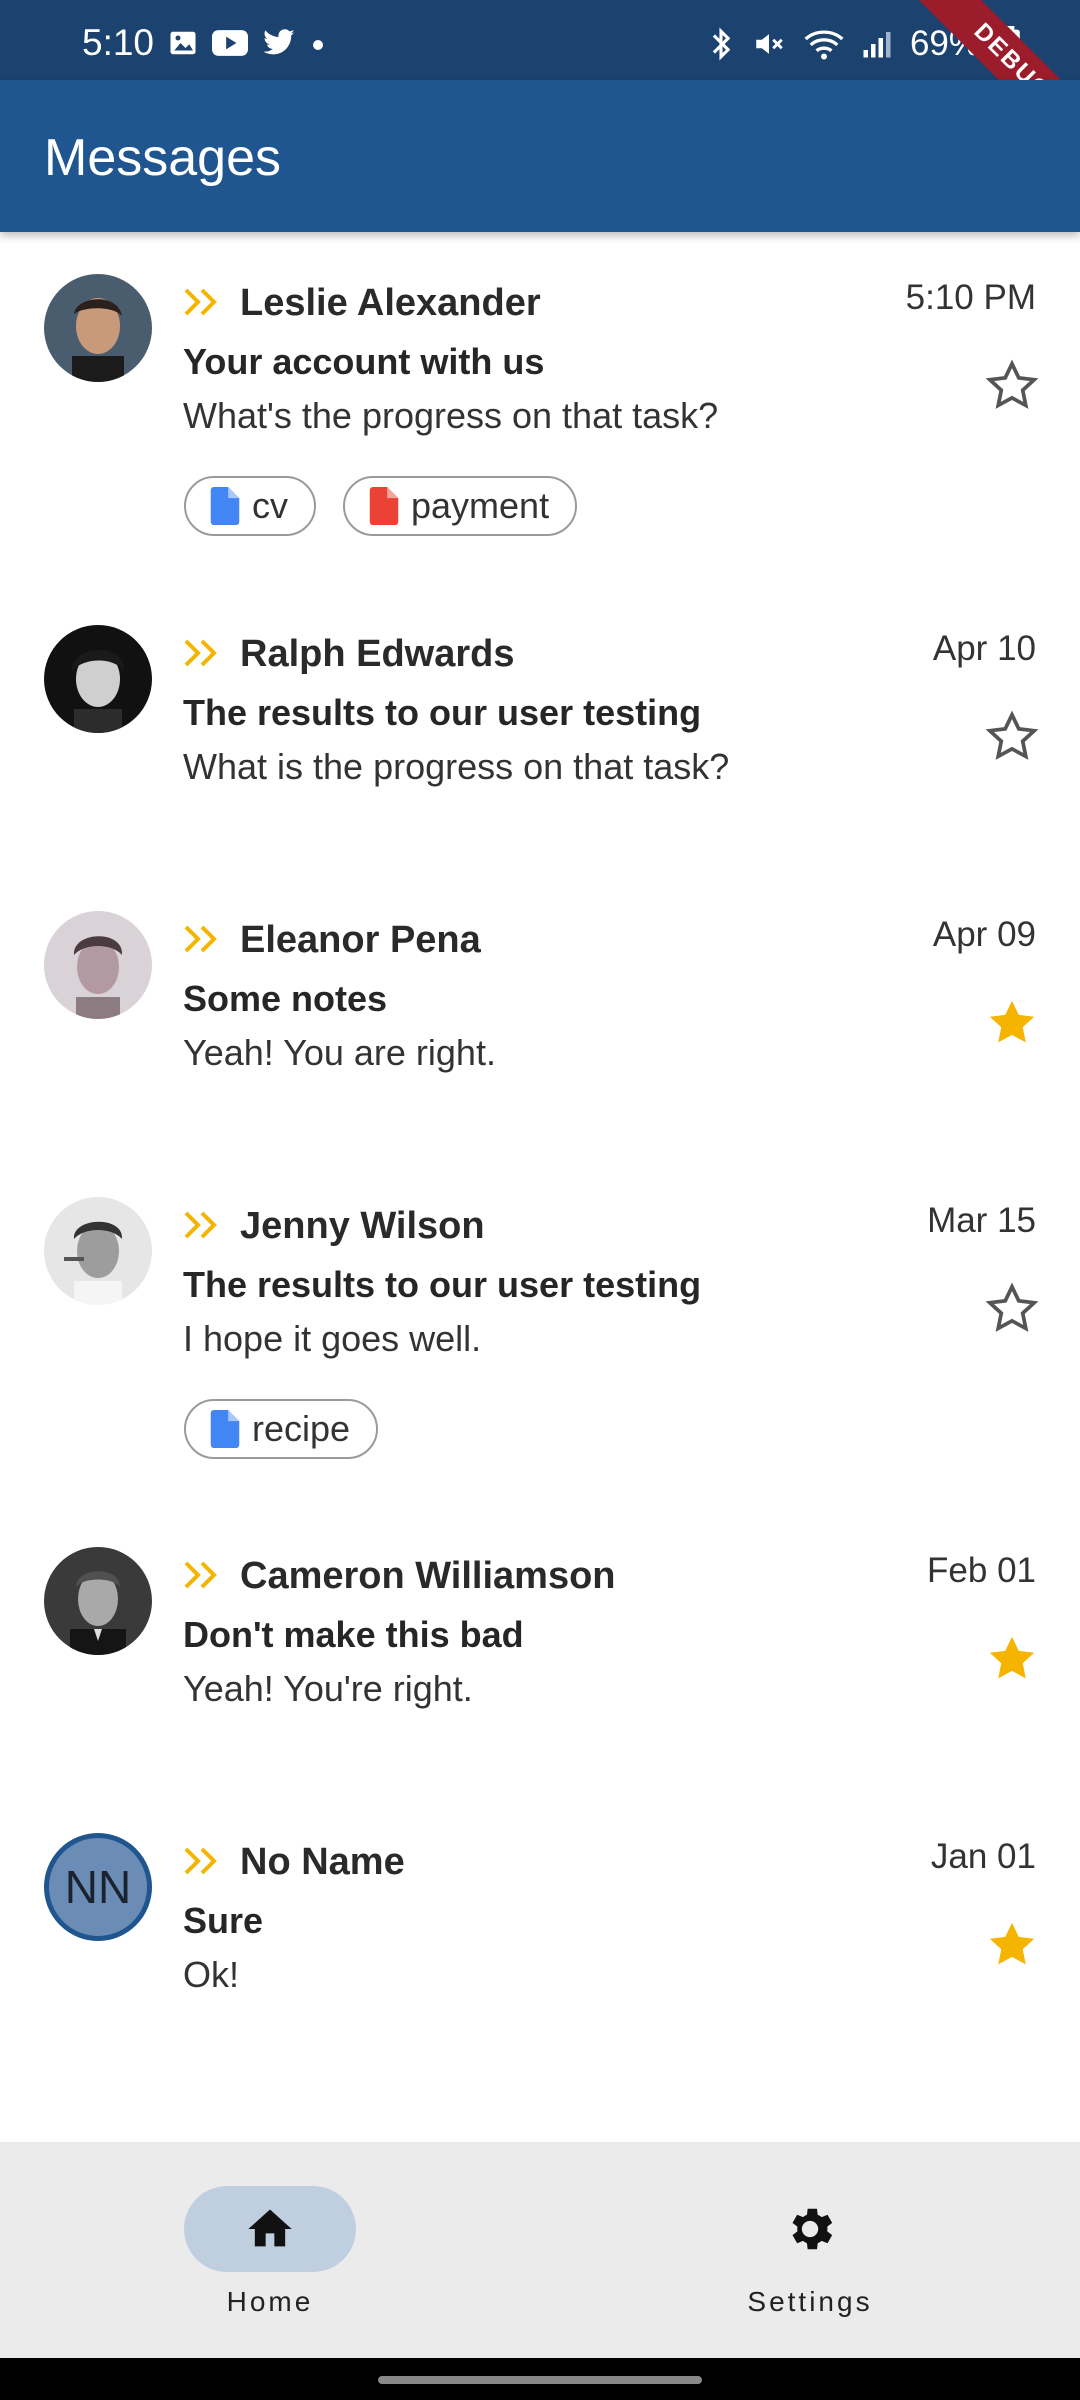 This screenshot has height=2400, width=1080. What do you see at coordinates (390, 303) in the screenshot?
I see `sender-name: Leslie Alexander` at bounding box center [390, 303].